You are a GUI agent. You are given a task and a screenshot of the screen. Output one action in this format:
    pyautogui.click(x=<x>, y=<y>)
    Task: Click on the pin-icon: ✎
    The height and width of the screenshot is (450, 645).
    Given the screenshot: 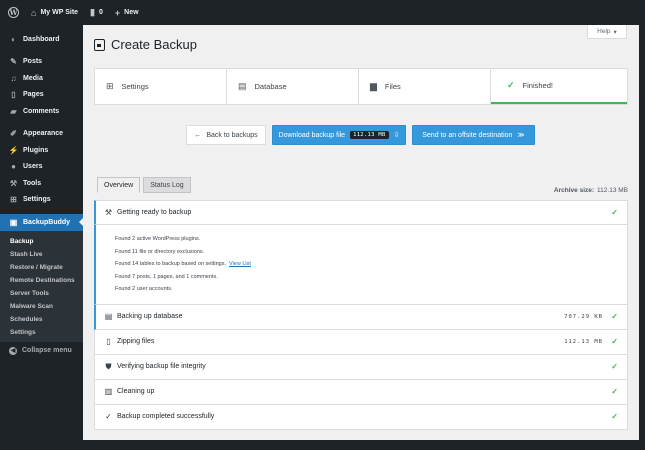 What is the action you would take?
    pyautogui.click(x=13, y=62)
    